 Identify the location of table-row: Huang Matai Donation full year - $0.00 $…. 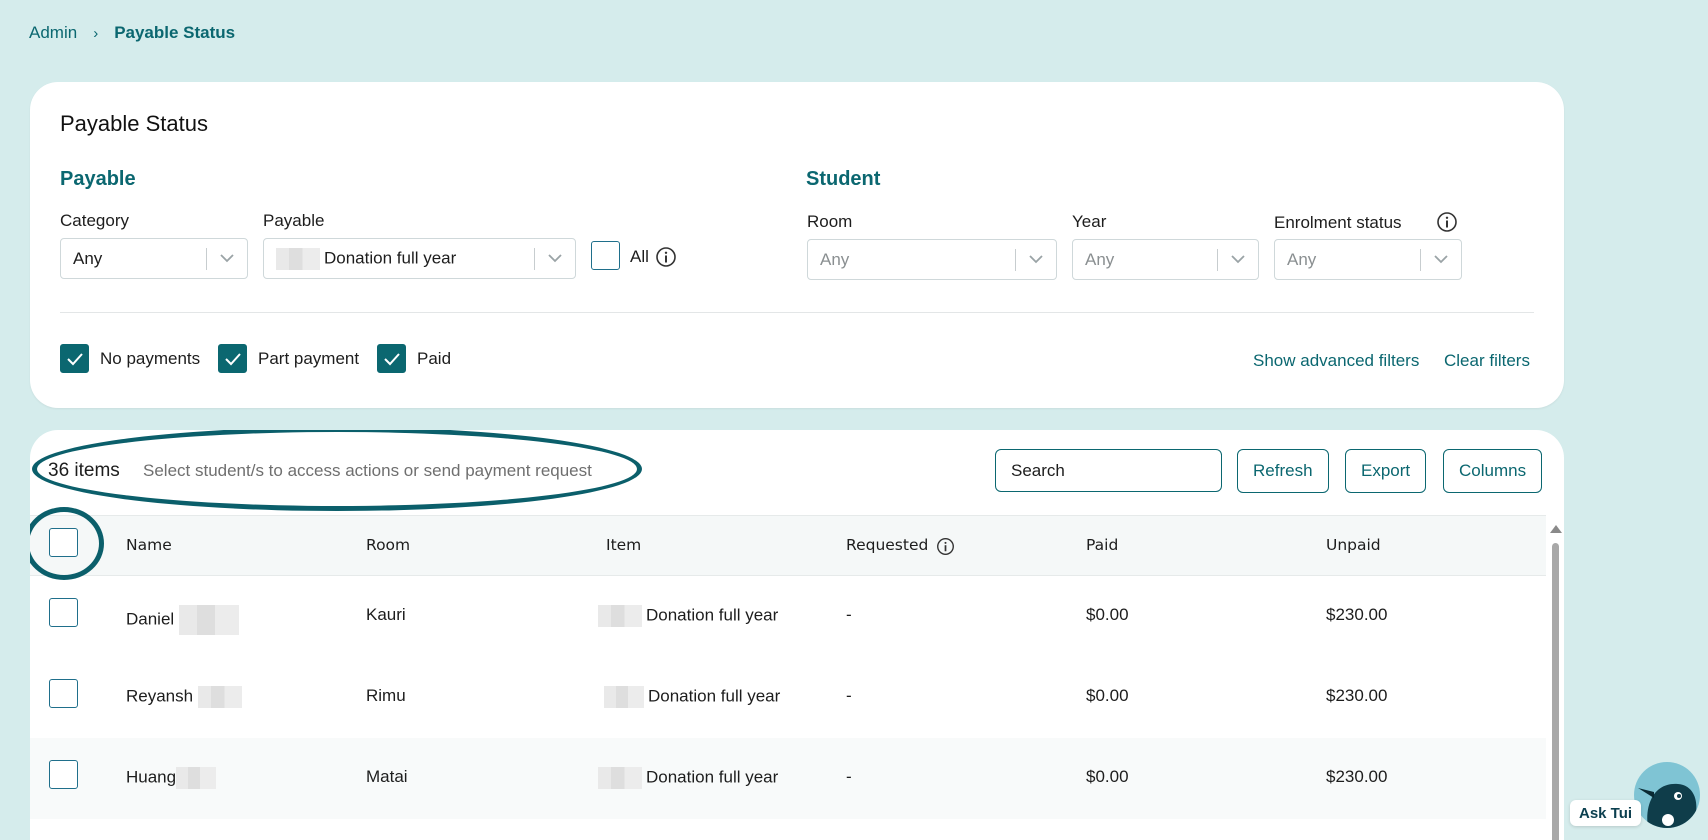
(788, 778).